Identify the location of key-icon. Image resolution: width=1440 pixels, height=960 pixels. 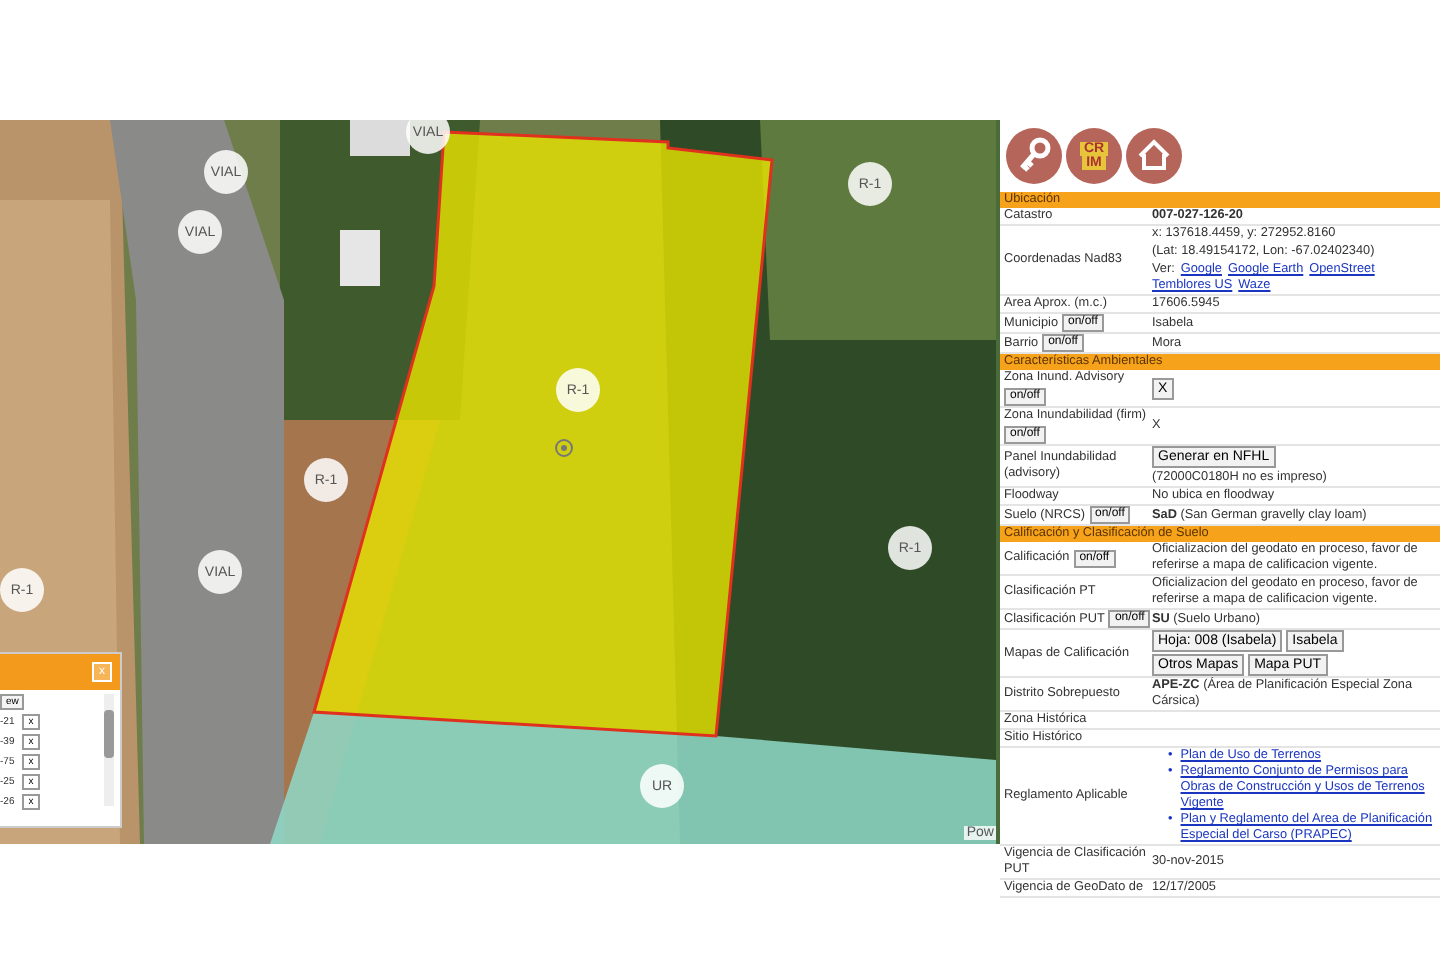
(1034, 156).